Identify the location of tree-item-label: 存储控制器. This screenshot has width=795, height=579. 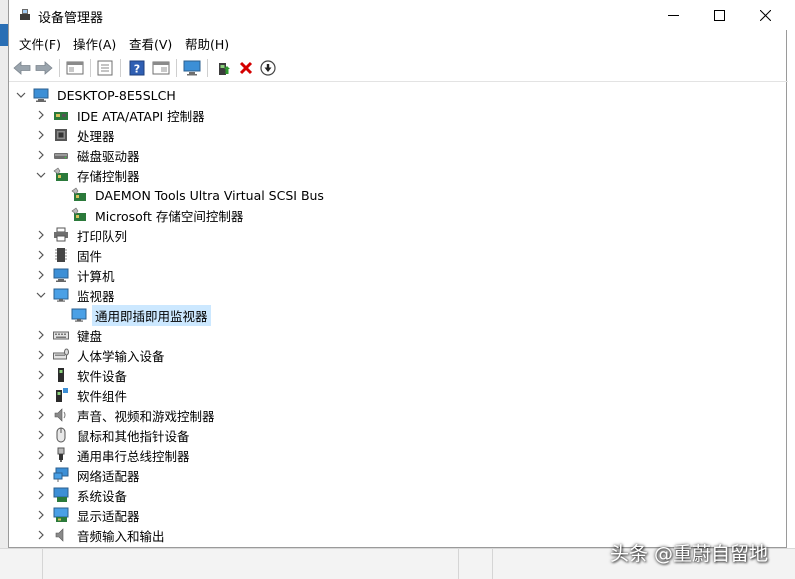
(108, 176).